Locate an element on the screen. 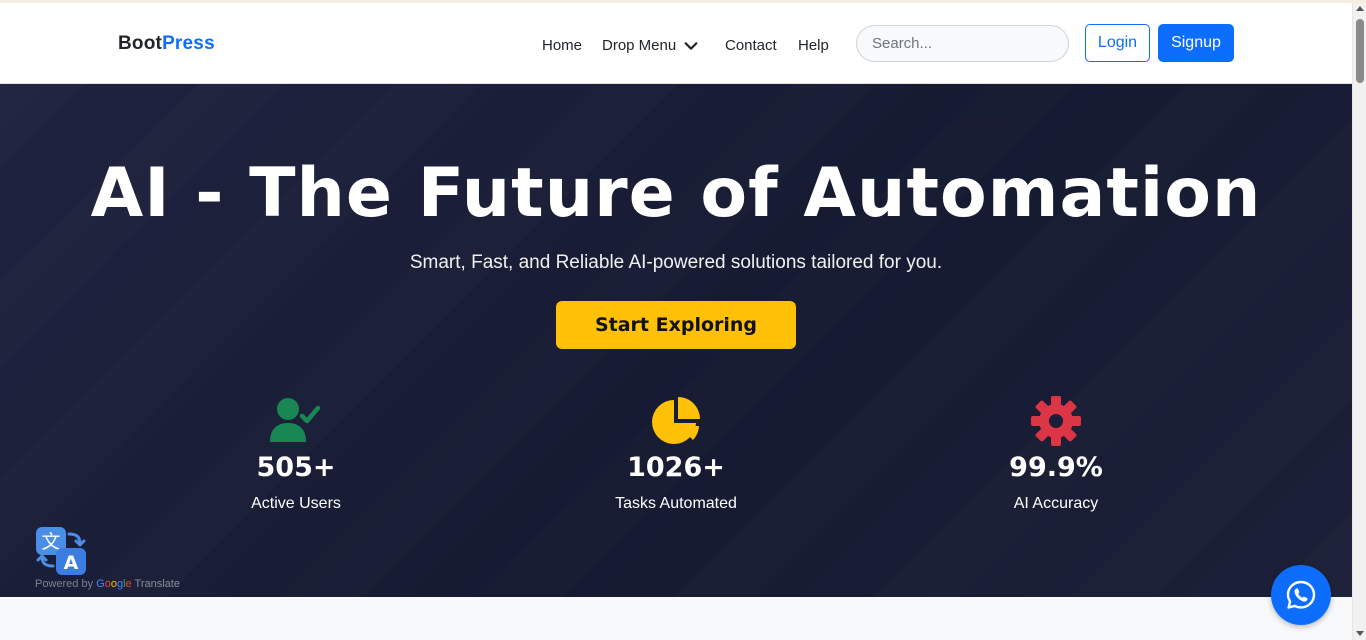 This screenshot has height=640, width=1366. svg-text: 文 is located at coordinates (50, 542).